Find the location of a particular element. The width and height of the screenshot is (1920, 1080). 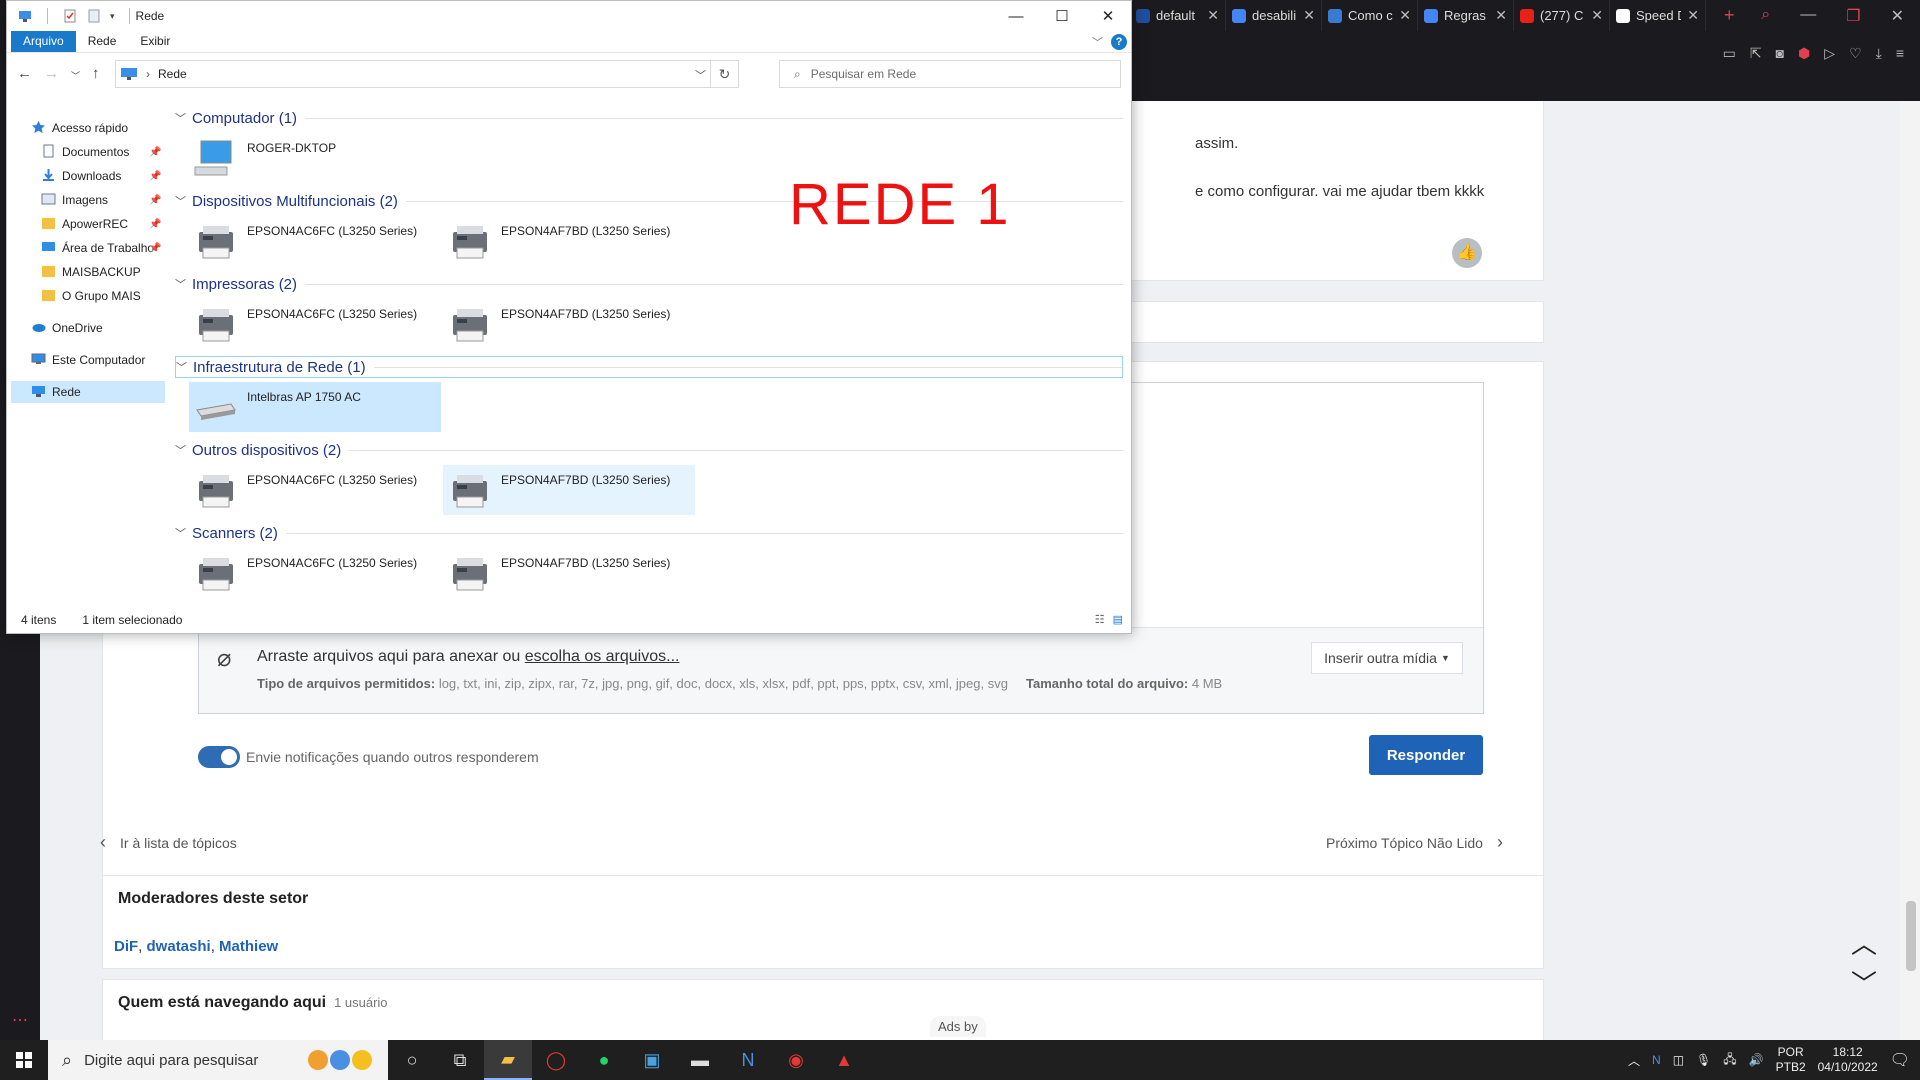

address-dropdown-icon: ﹀ is located at coordinates (700, 75).